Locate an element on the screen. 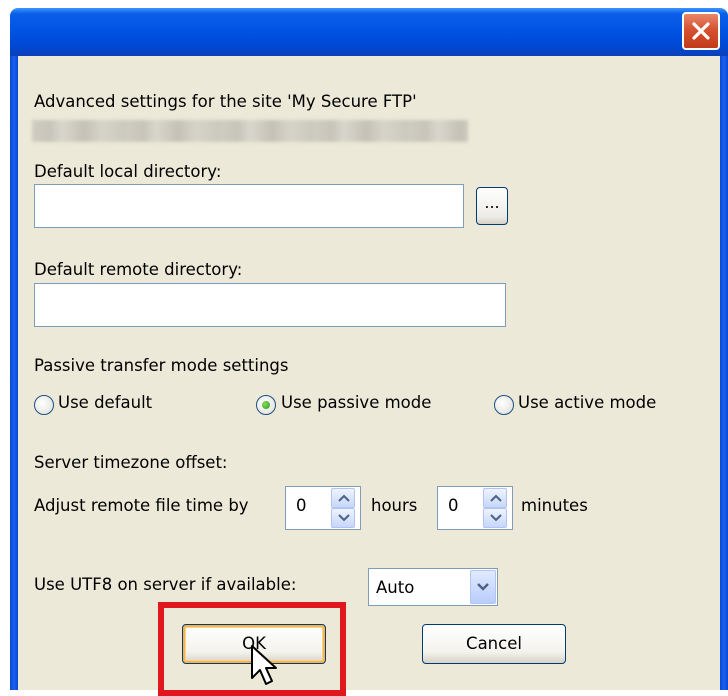 This screenshot has width=728, height=696. minutes-down-button is located at coordinates (495, 518).